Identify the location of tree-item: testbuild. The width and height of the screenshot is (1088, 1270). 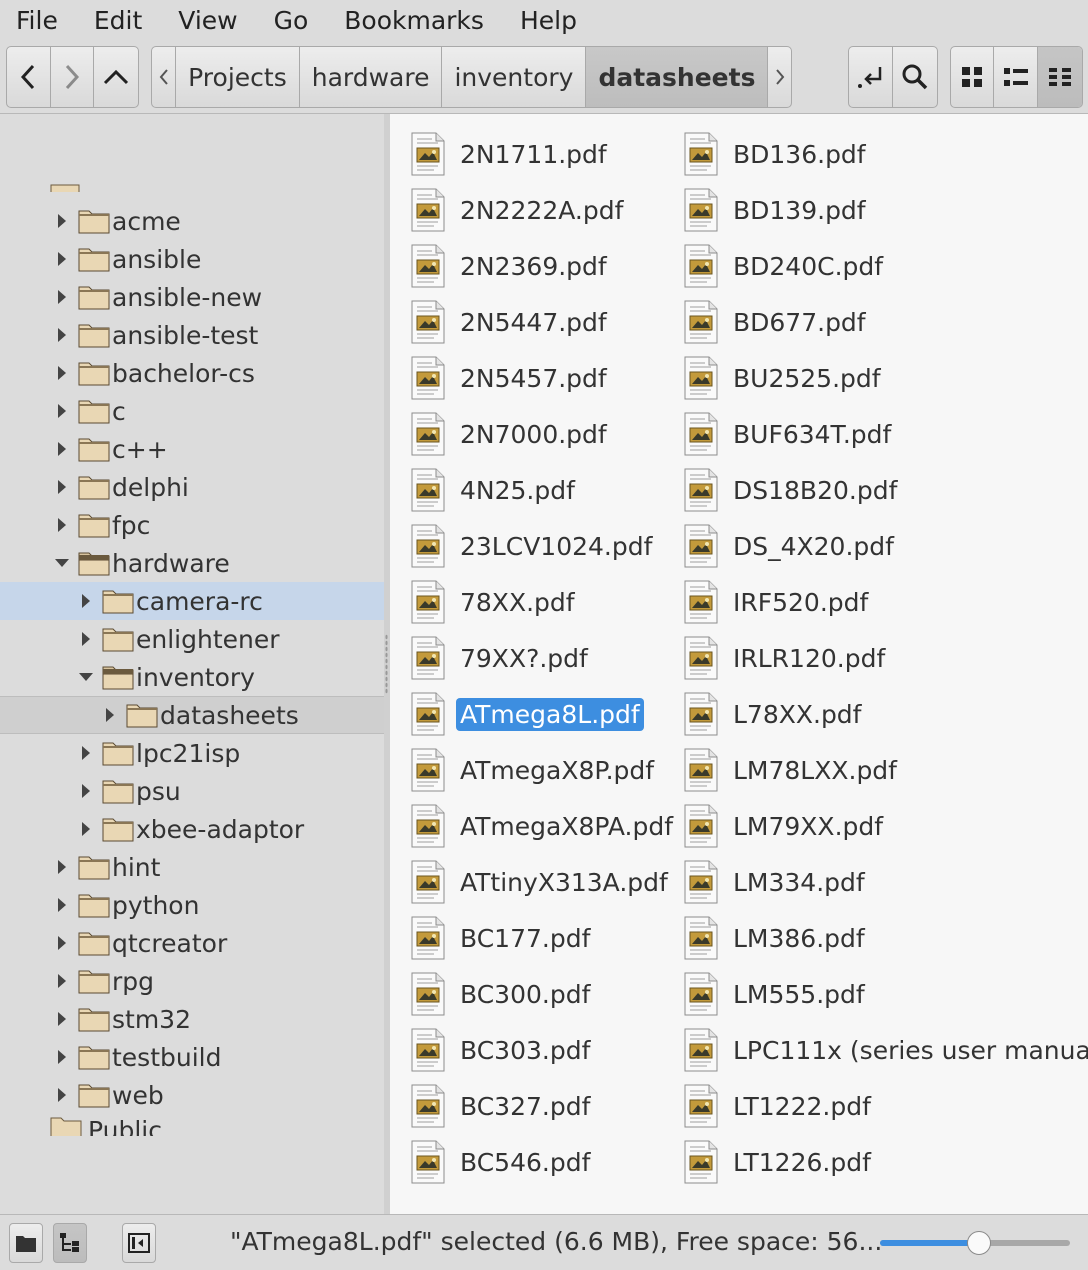
(192, 1057).